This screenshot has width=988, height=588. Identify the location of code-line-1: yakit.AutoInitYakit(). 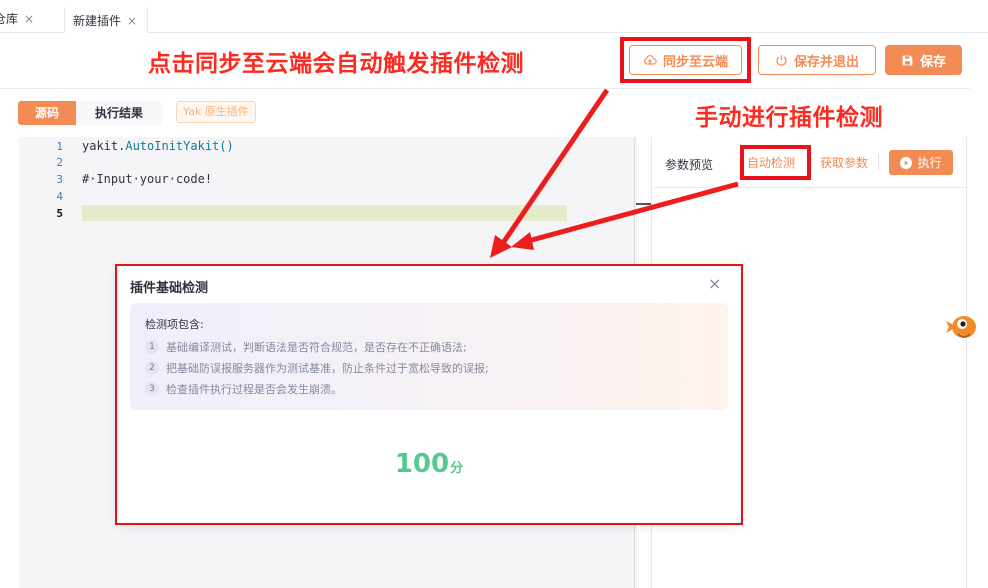
(158, 146).